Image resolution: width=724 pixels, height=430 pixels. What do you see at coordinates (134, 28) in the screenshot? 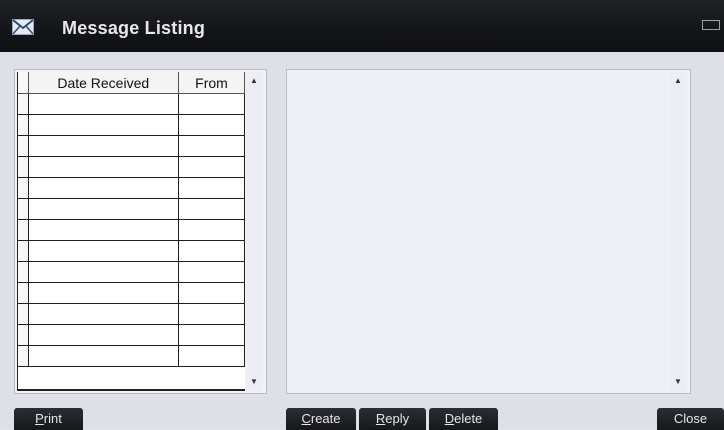
I see `window-title: Message Listing` at bounding box center [134, 28].